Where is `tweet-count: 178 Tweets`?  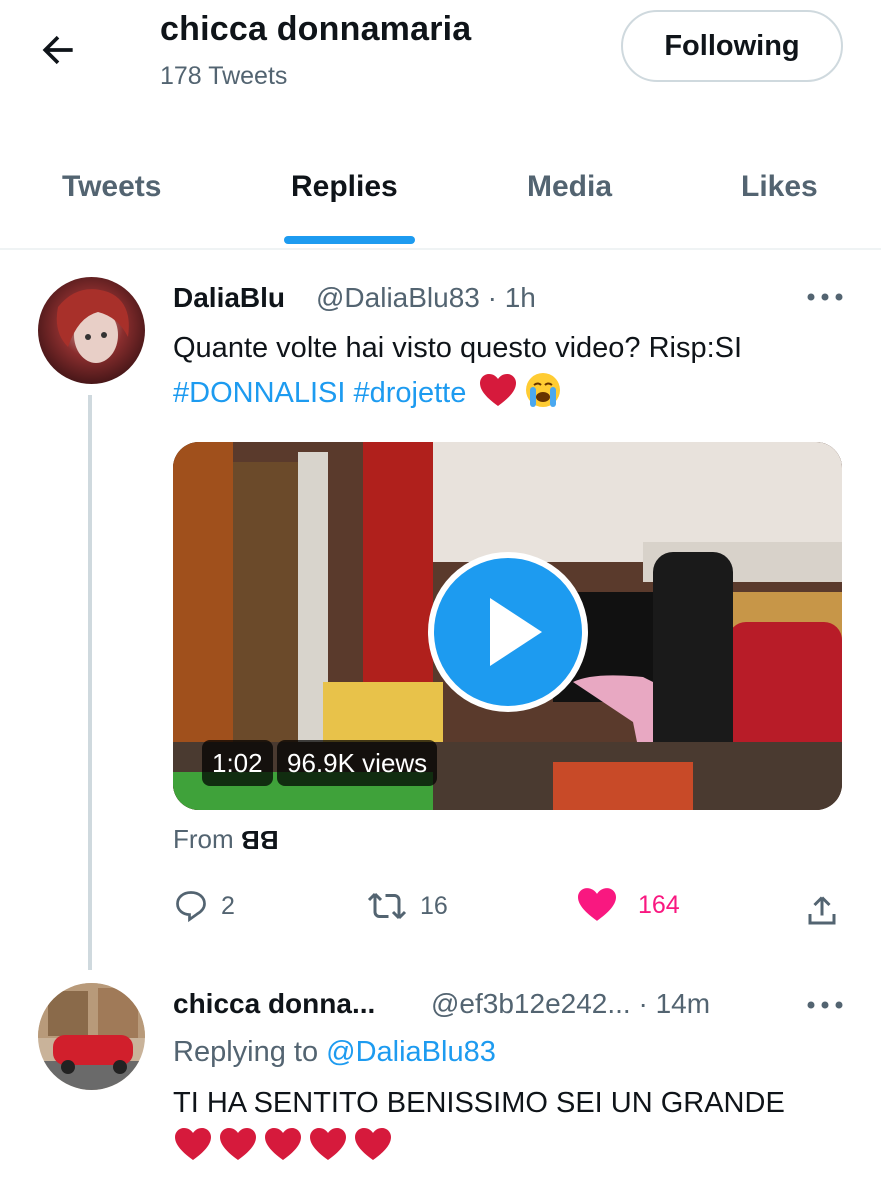 tweet-count: 178 Tweets is located at coordinates (224, 76).